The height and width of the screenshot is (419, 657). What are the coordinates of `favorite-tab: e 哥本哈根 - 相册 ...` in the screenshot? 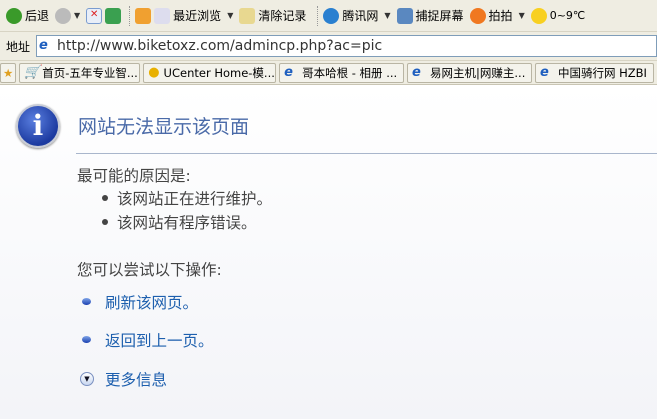 It's located at (342, 72).